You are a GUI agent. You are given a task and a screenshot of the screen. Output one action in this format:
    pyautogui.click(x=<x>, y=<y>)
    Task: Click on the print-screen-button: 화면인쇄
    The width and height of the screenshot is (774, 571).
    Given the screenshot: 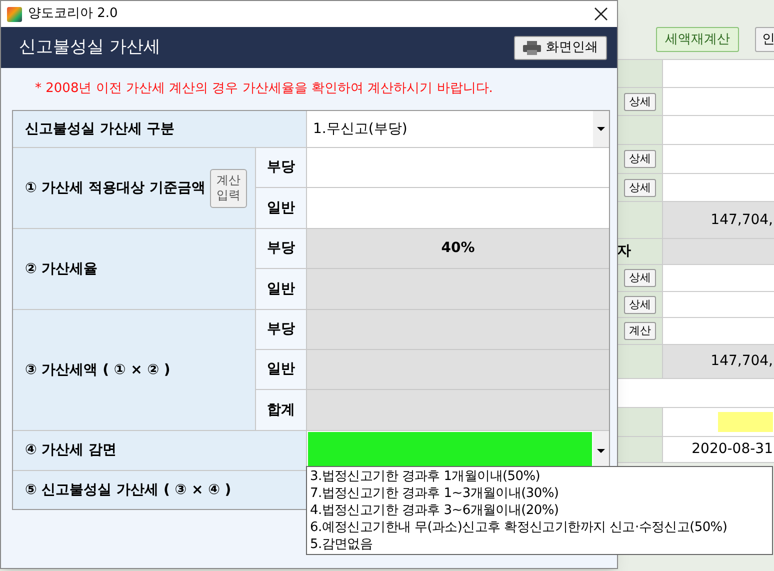 What is the action you would take?
    pyautogui.click(x=560, y=48)
    